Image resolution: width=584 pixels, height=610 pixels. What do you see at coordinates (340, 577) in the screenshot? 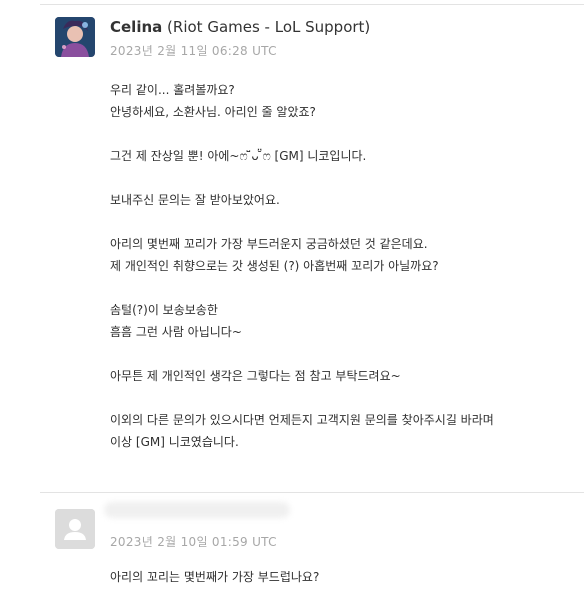
I see `comment-paragraph: 아리의 꼬리는 몇번째가 가장 부드럽나요?` at bounding box center [340, 577].